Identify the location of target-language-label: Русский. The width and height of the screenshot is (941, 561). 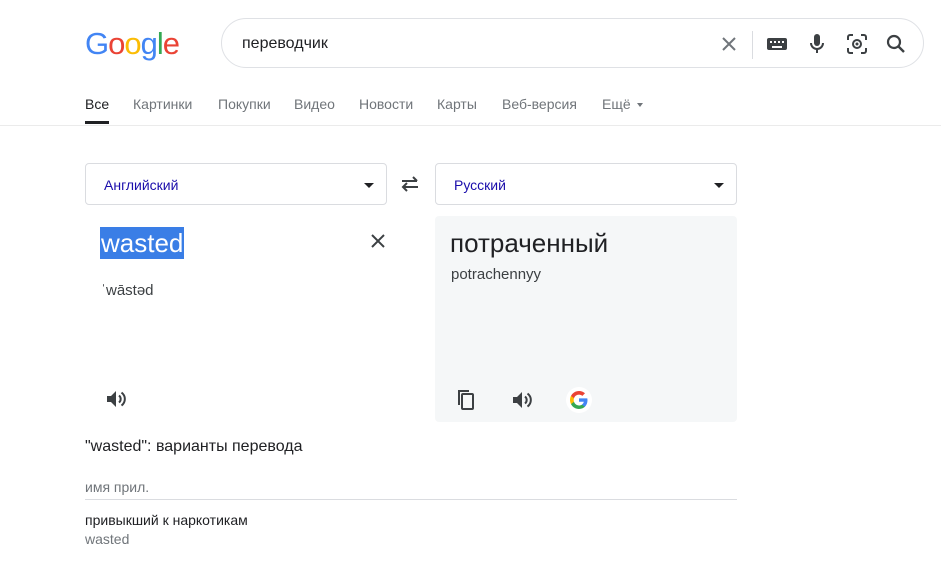
(480, 185).